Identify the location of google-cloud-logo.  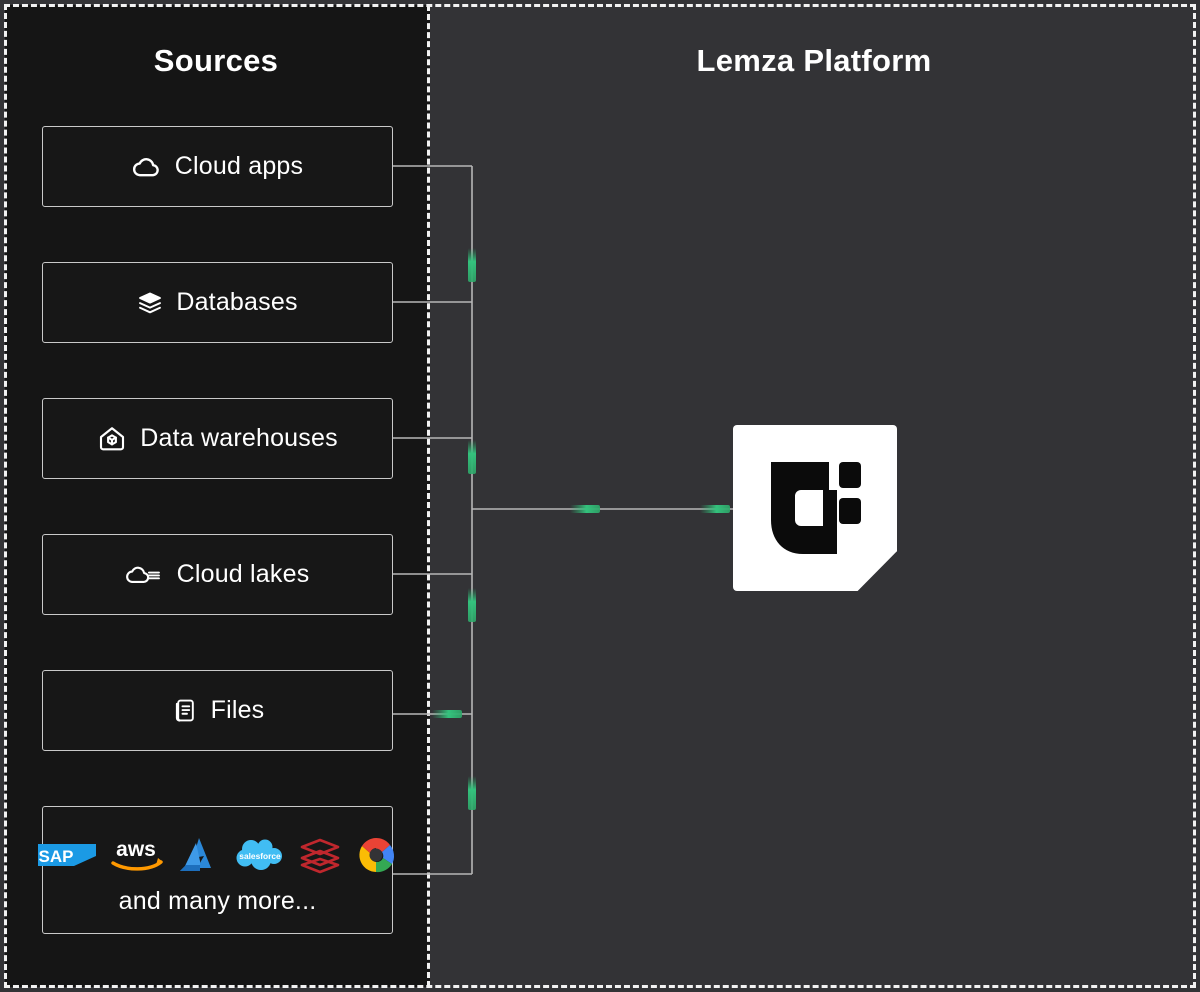
(376, 855).